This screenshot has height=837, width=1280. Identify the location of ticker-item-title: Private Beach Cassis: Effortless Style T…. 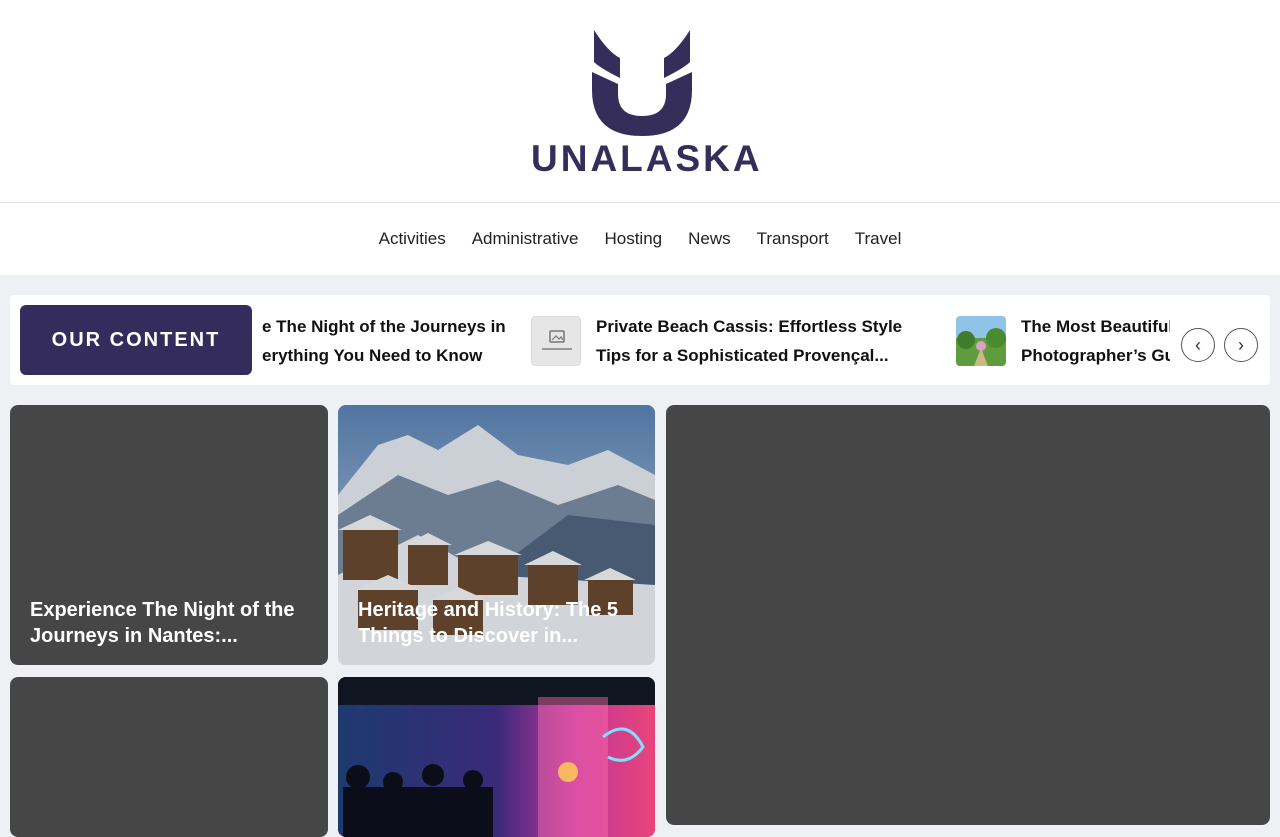
(756, 341).